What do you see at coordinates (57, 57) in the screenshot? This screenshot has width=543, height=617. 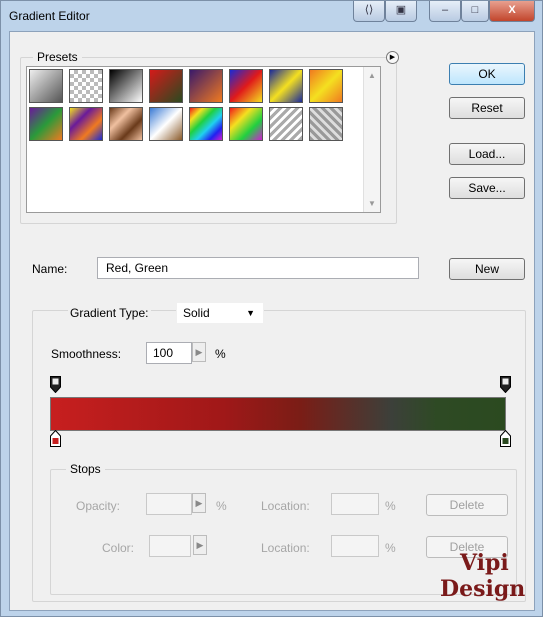 I see `presets-label: Presets` at bounding box center [57, 57].